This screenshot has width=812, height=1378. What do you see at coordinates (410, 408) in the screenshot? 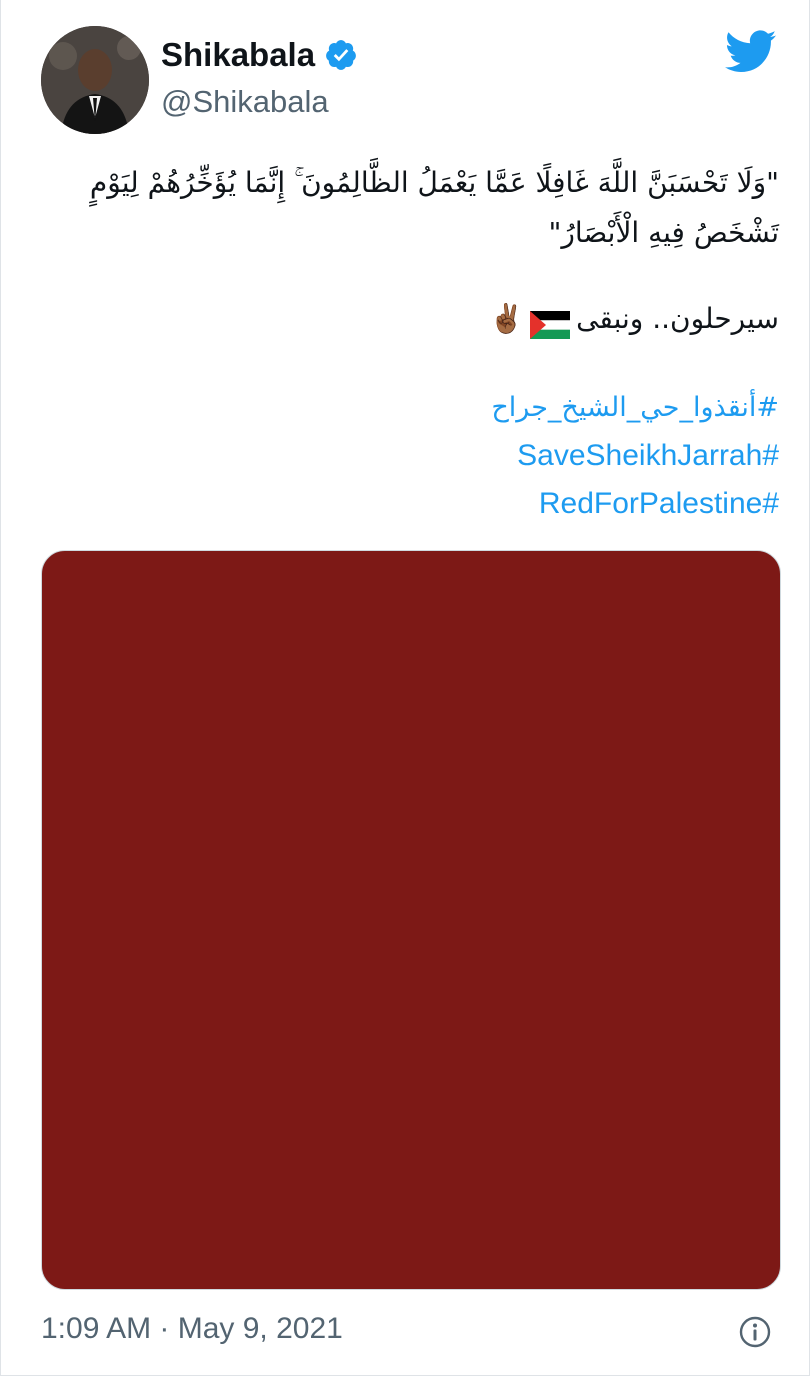
I see `hashtag-save-sheikh-jarrah-arabic: #أنقذوا_حي_الشيخ_جراح` at bounding box center [410, 408].